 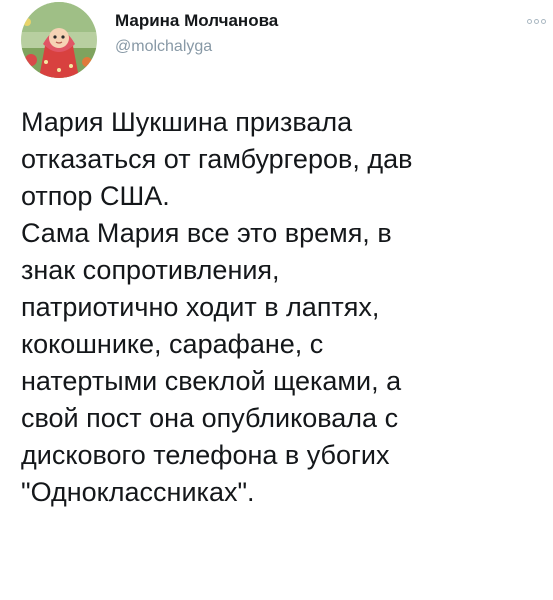 What do you see at coordinates (187, 122) in the screenshot?
I see `tweet-text-line: Мария Шукшина призвала` at bounding box center [187, 122].